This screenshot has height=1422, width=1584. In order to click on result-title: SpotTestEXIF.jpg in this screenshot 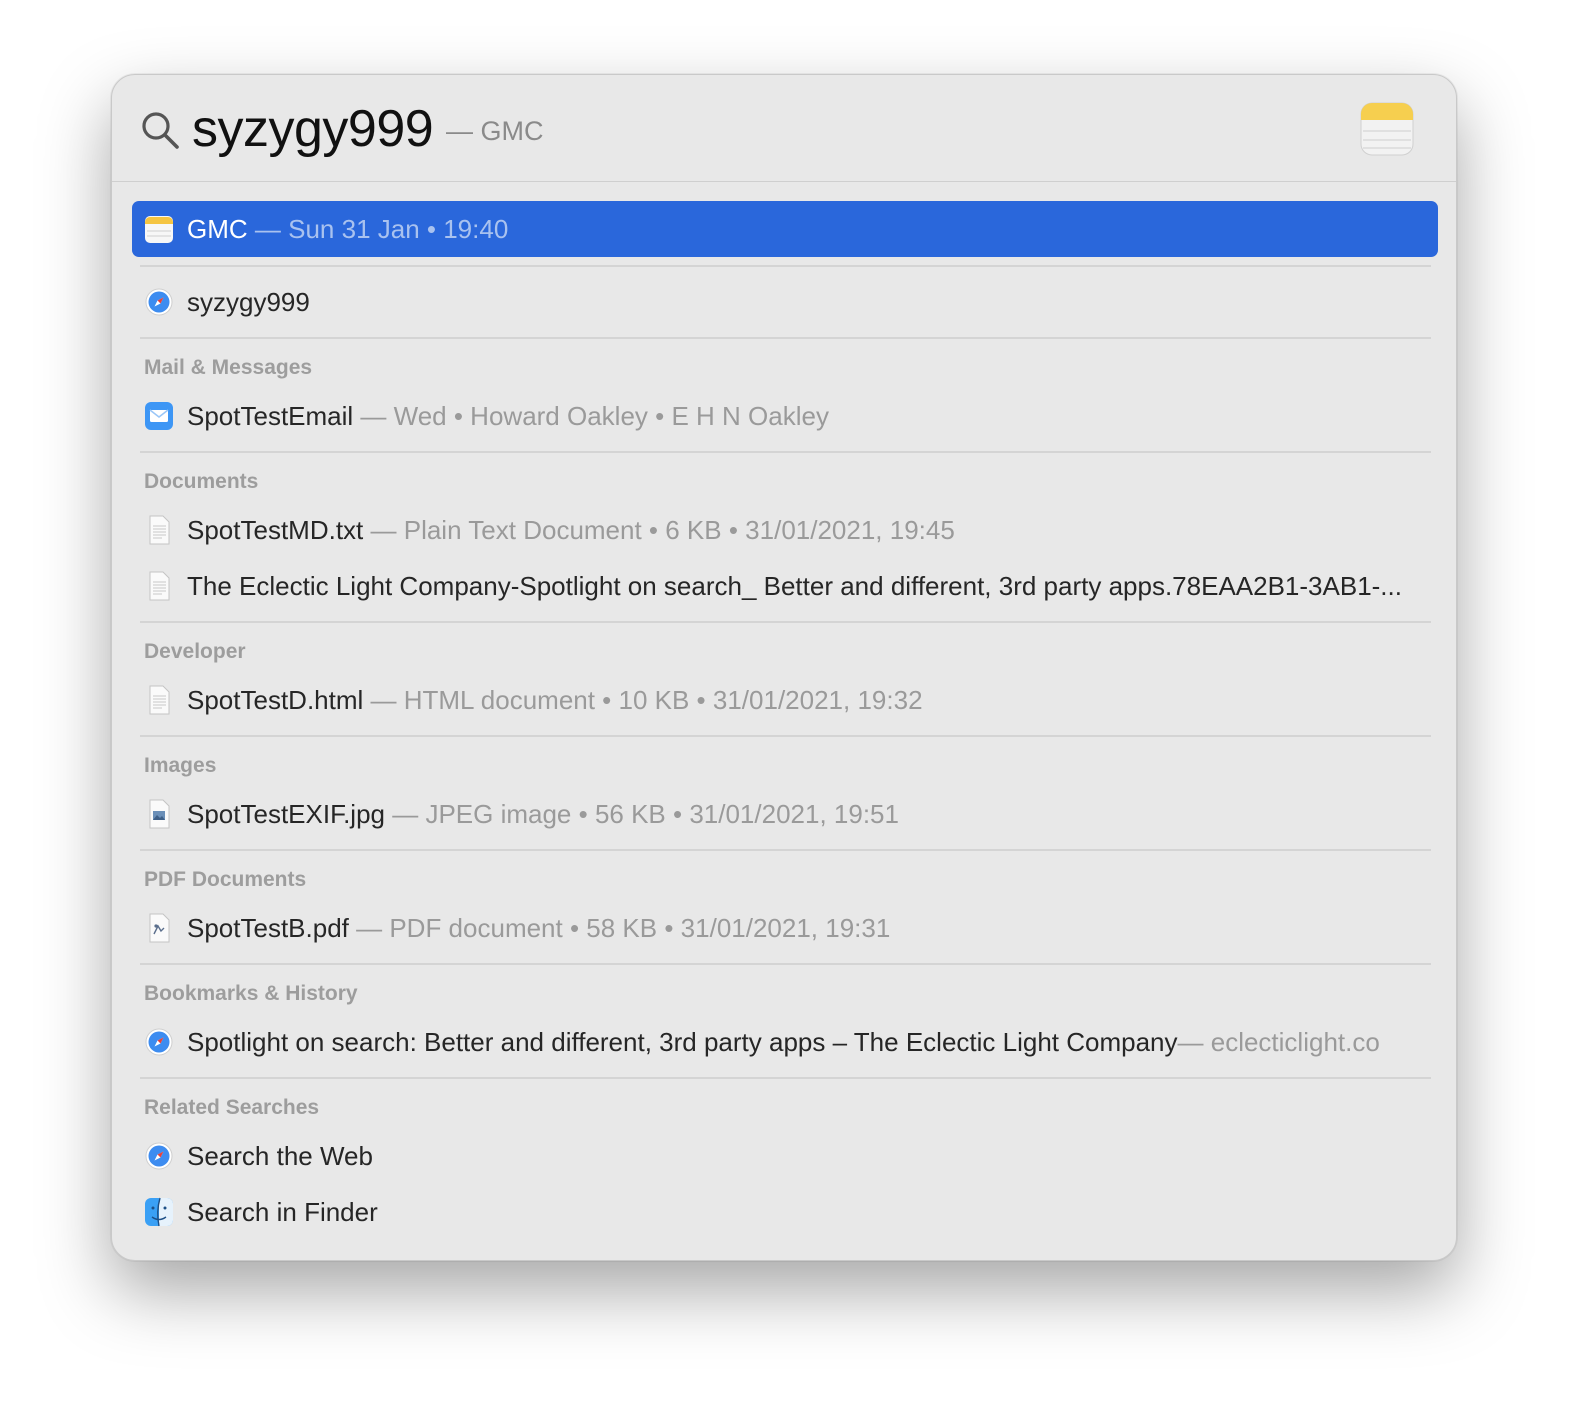, I will do `click(286, 814)`.